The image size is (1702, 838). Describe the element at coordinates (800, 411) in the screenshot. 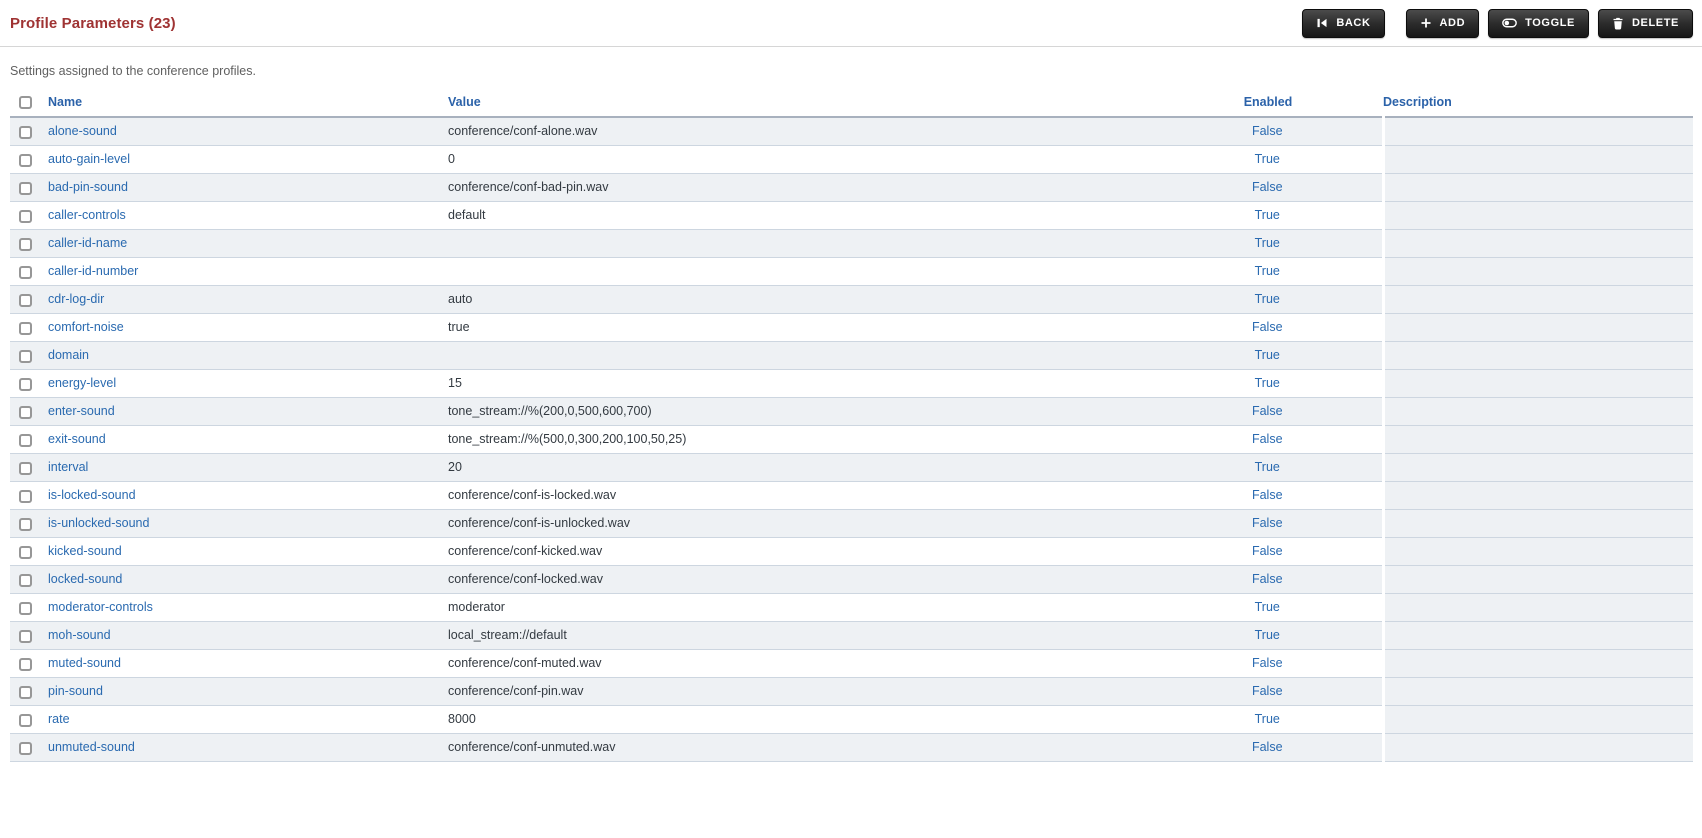

I see `parameter-value: tone_stream://%(200,0,500,600,700)` at that location.